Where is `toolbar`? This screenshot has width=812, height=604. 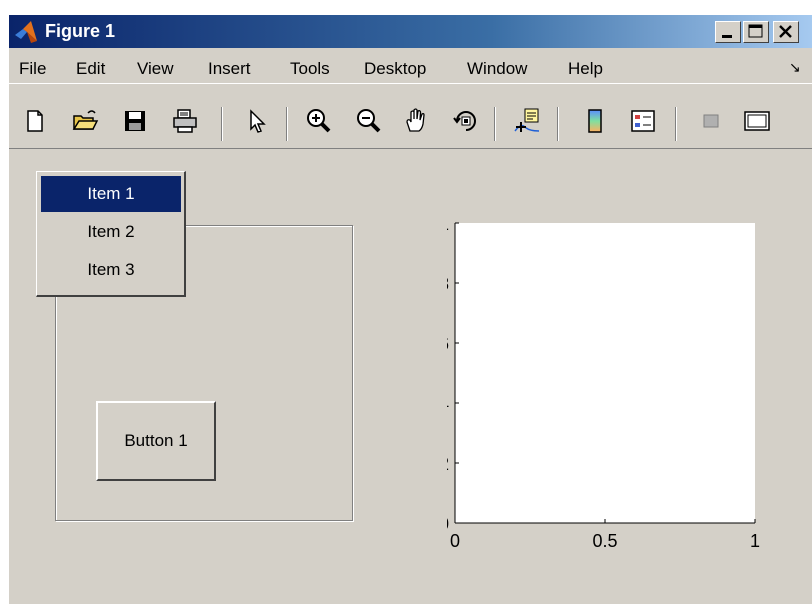 toolbar is located at coordinates (410, 117).